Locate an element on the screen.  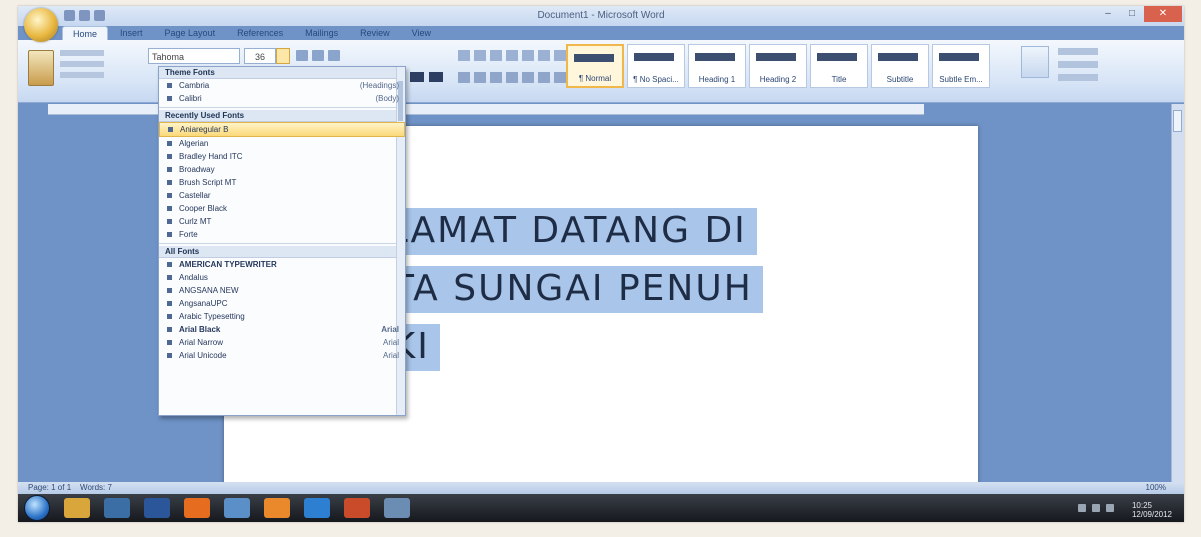
firefox-icon is located at coordinates (197, 508).